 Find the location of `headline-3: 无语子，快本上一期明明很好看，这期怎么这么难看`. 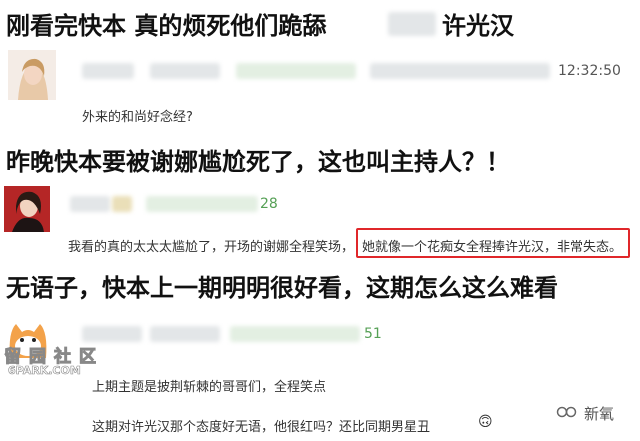

headline-3: 无语子，快本上一期明明很好看，这期怎么这么难看 is located at coordinates (282, 288).